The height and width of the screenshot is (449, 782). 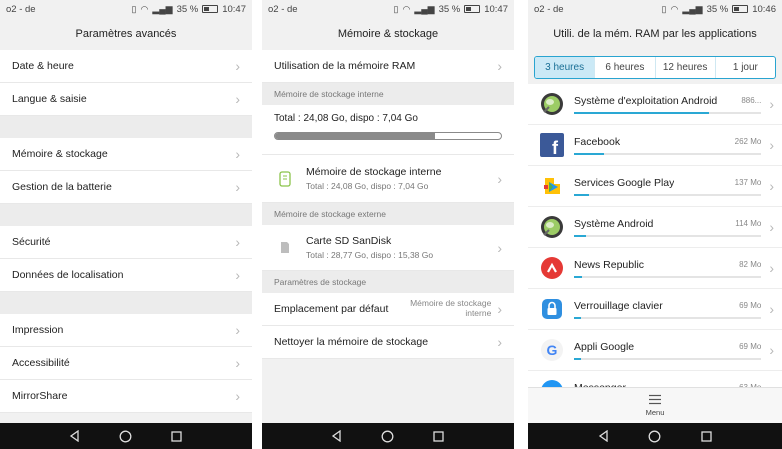 What do you see at coordinates (609, 264) in the screenshot?
I see `app-name: News Republic` at bounding box center [609, 264].